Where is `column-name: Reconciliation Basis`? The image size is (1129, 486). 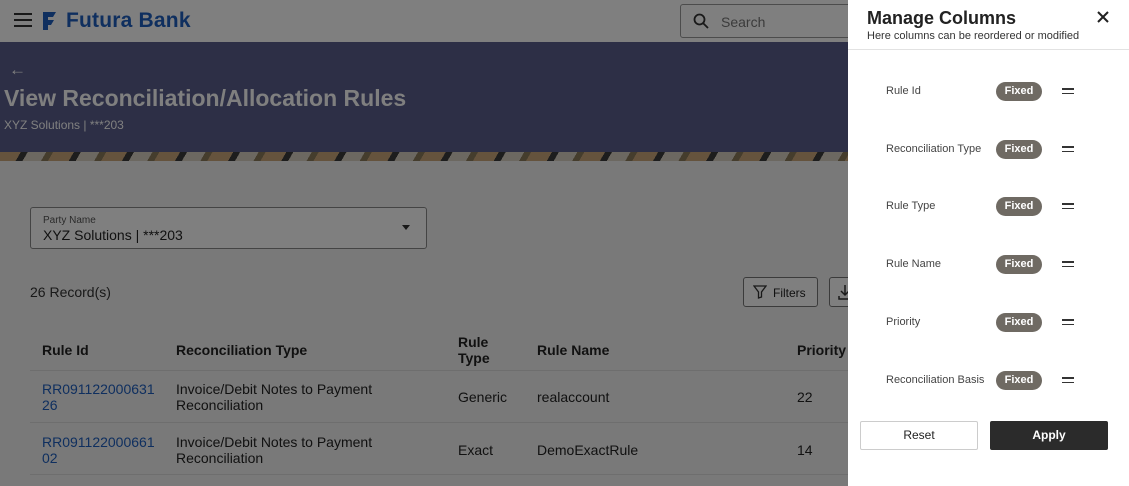 column-name: Reconciliation Basis is located at coordinates (935, 380).